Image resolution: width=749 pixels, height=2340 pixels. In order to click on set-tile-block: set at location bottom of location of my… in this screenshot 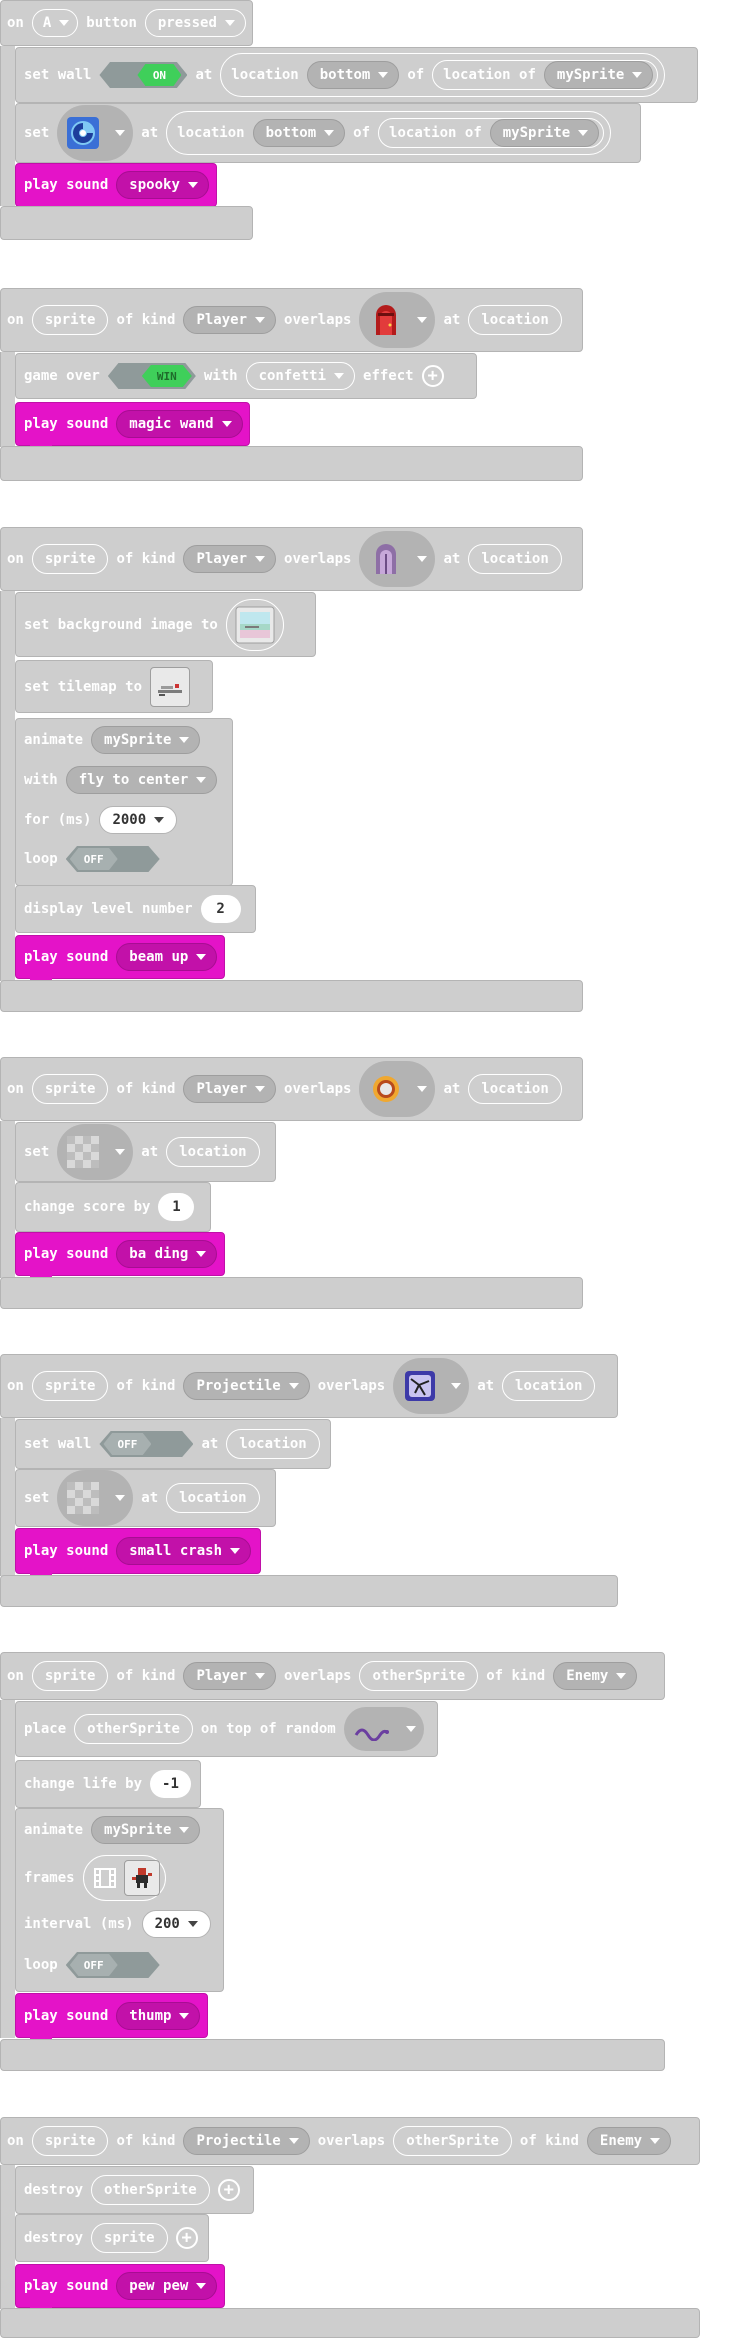, I will do `click(328, 133)`.